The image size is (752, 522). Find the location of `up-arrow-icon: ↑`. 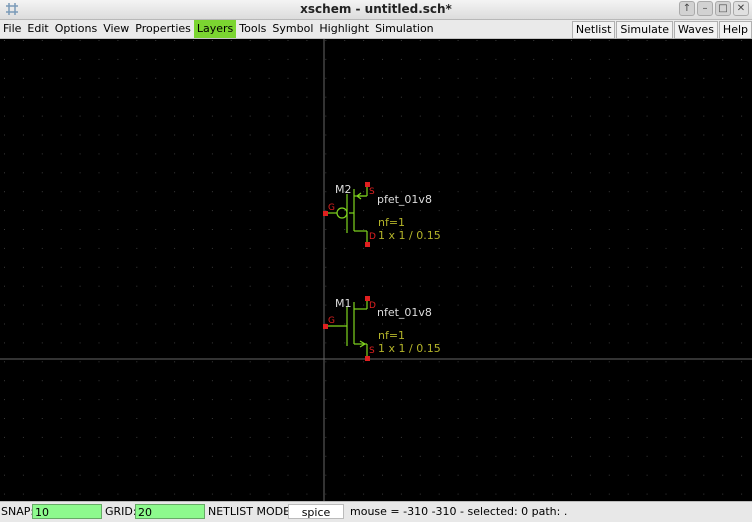

up-arrow-icon: ↑ is located at coordinates (687, 8).